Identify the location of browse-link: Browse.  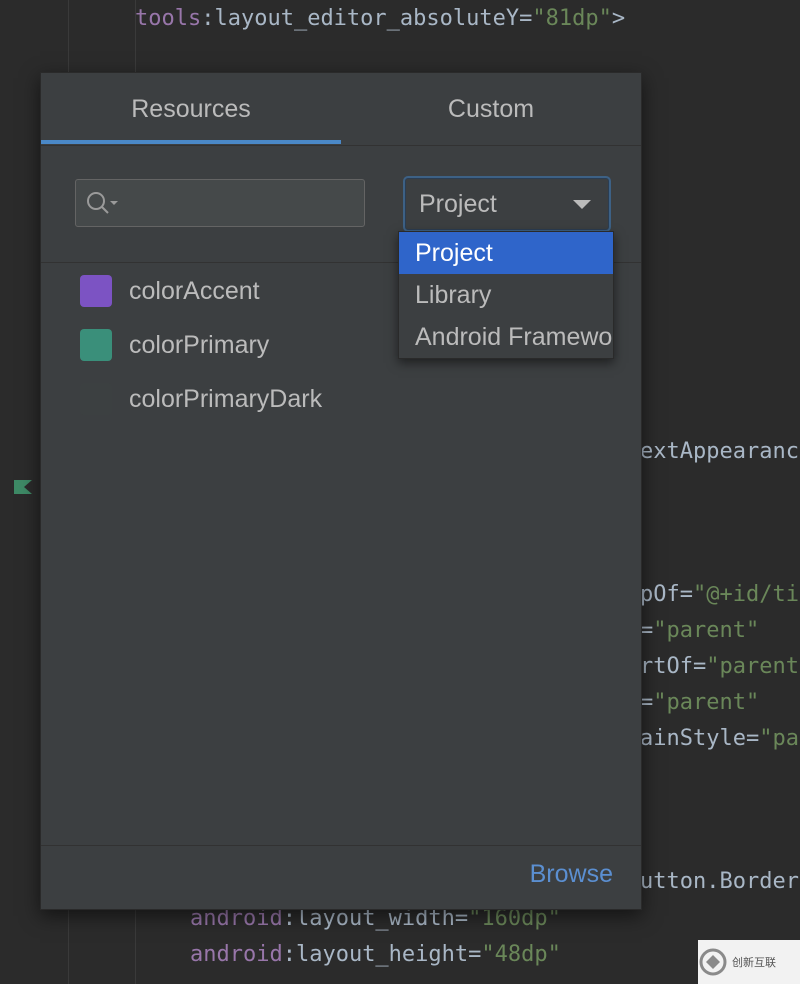
(571, 874).